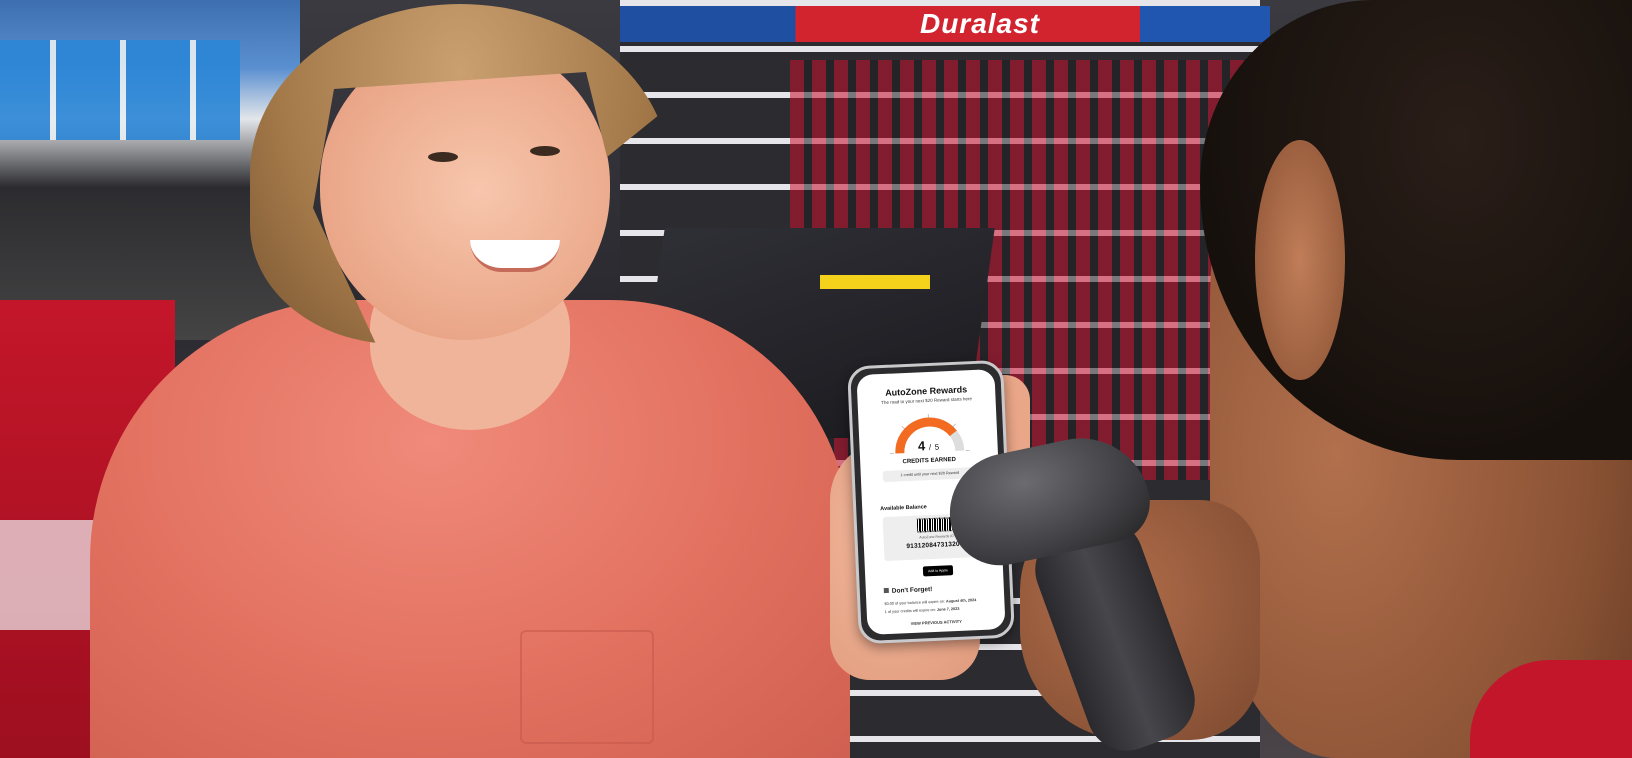  Describe the element at coordinates (910, 611) in the screenshot. I see `credit-expiry-prefix: 1 of your credits will expire on:` at that location.